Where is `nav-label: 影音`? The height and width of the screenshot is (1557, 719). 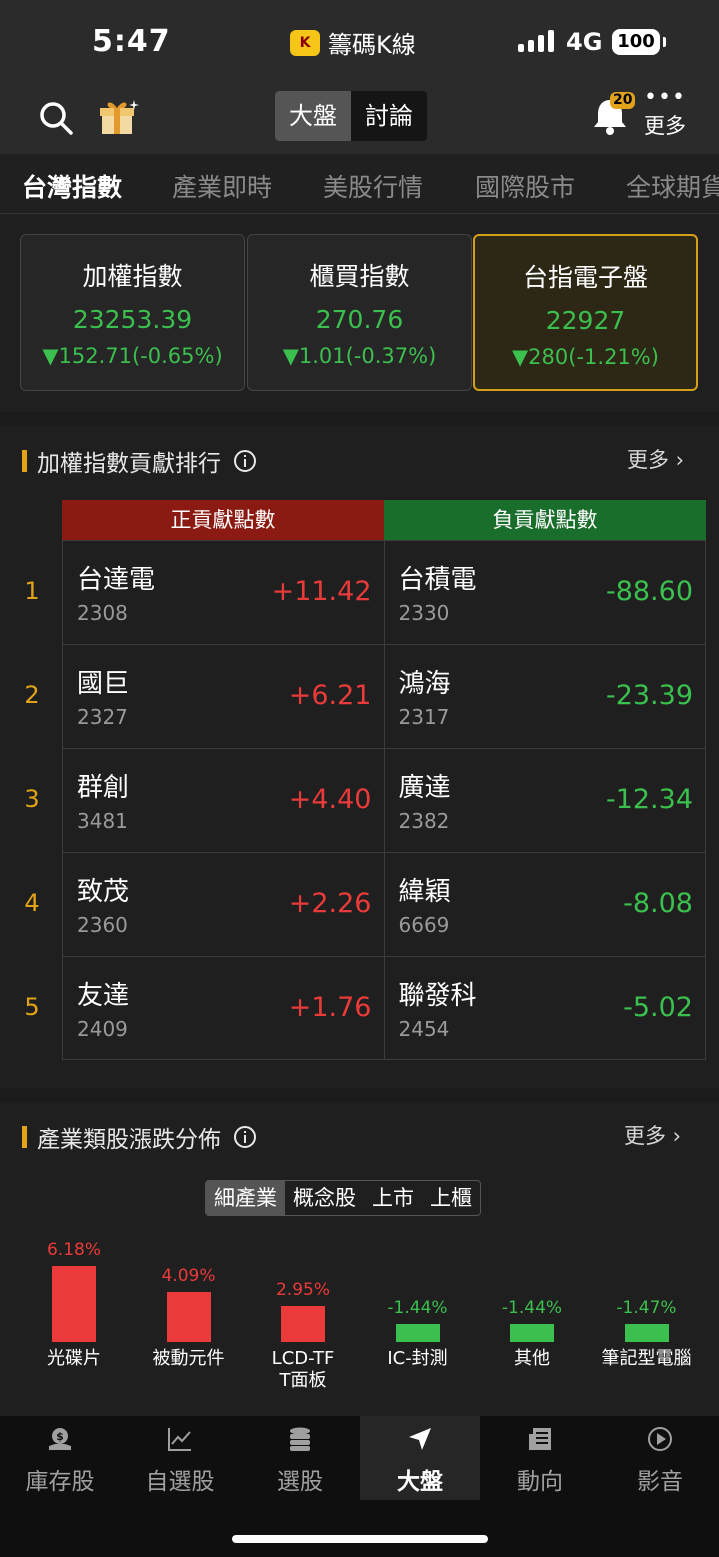
nav-label: 影音 is located at coordinates (660, 1482).